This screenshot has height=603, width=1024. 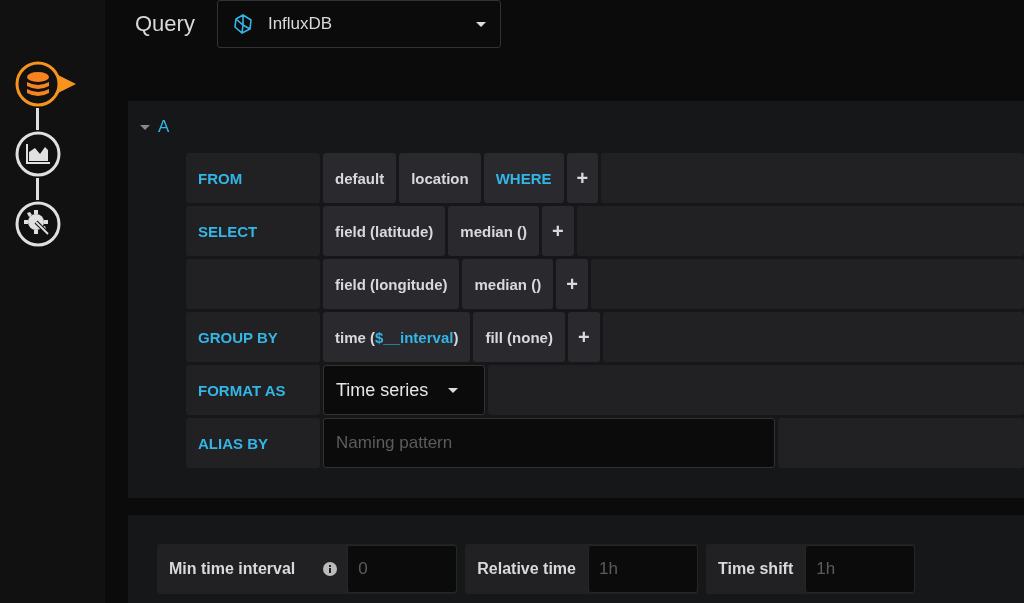 I want to click on database-icon, so click(x=46, y=84).